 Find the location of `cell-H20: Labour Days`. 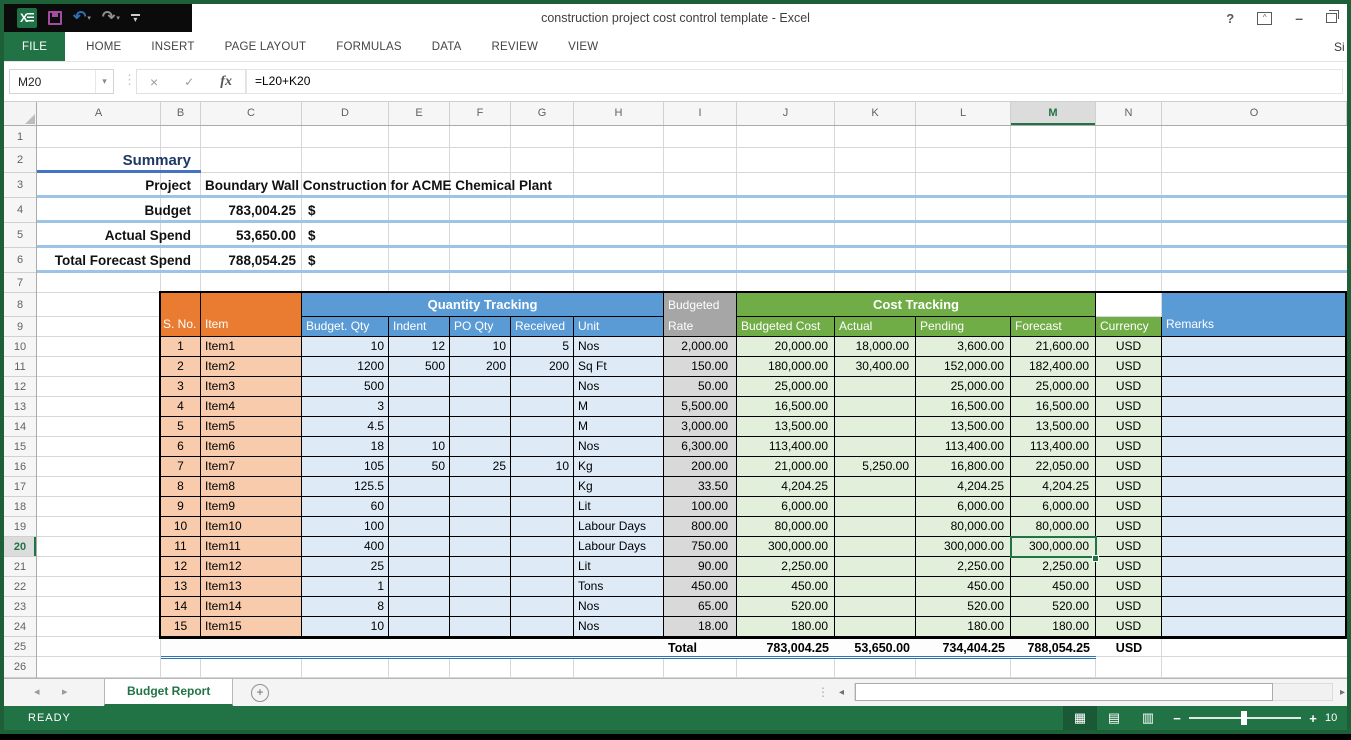

cell-H20: Labour Days is located at coordinates (619, 547).